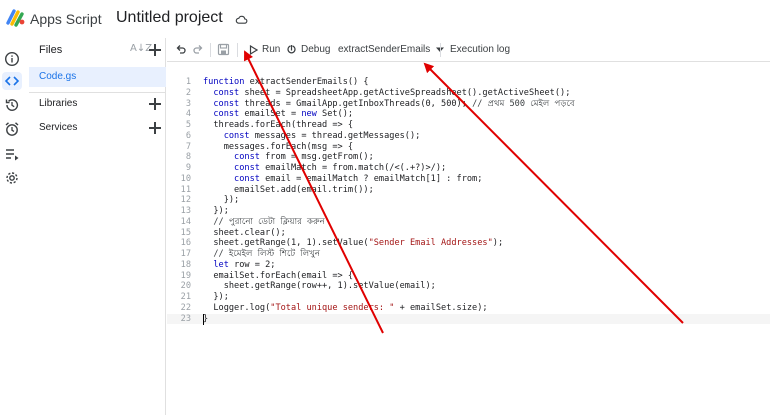 The height and width of the screenshot is (415, 770). What do you see at coordinates (16, 18) in the screenshot?
I see `apps-script-logo` at bounding box center [16, 18].